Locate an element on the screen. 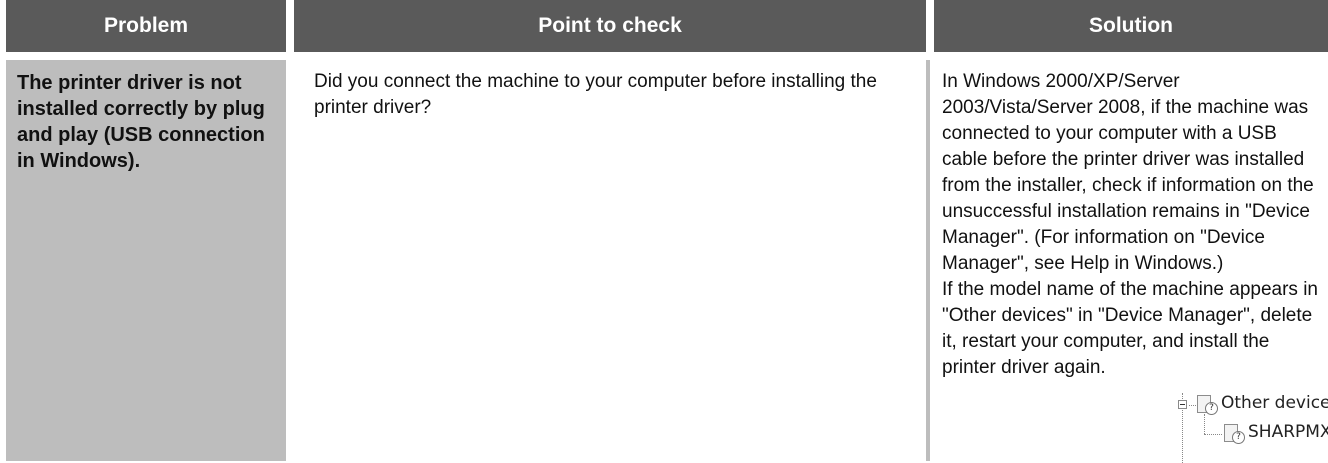  device-manager-tree: ? Other devices ? SHARPMX-xxxx is located at coordinates (1253, 428).